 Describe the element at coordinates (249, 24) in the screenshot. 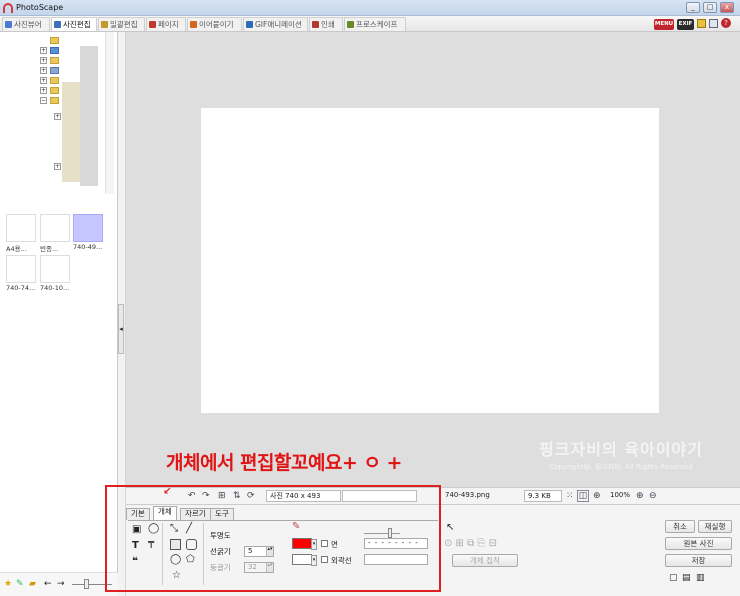

I see `gif-icon` at that location.